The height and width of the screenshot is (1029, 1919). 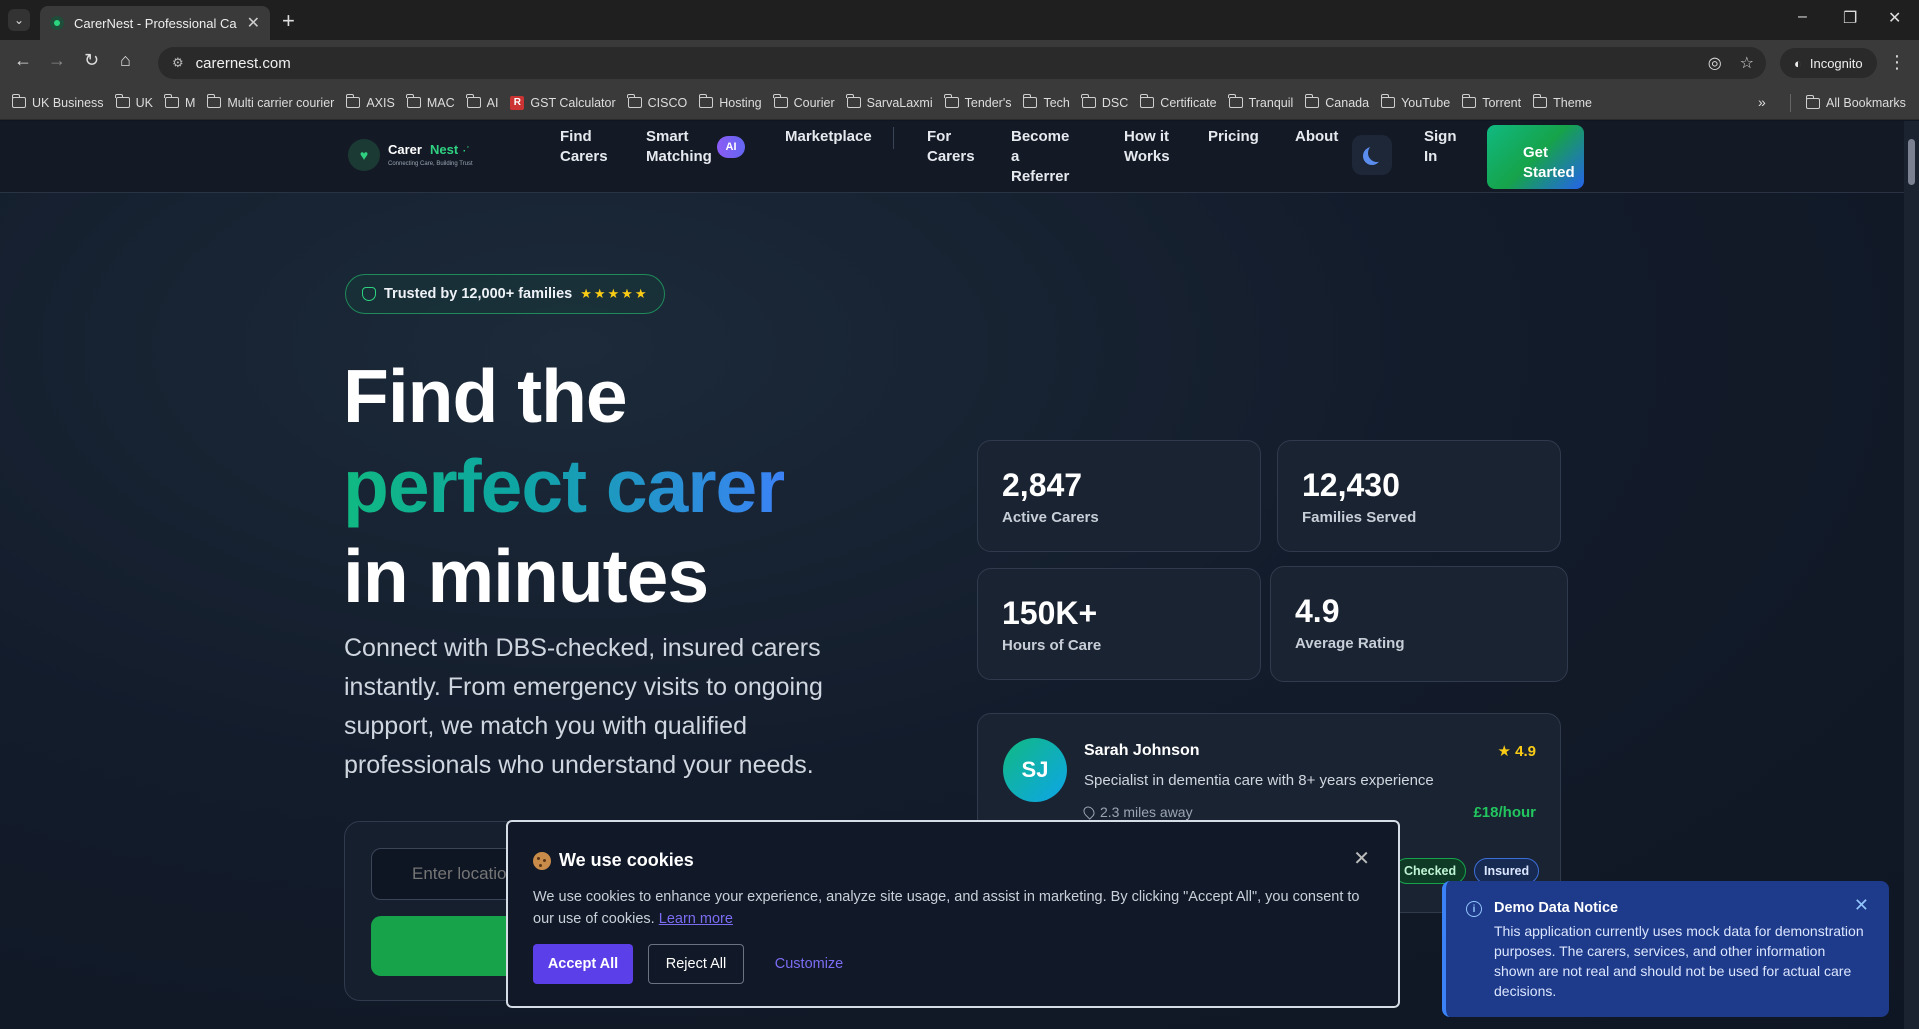 I want to click on stat-label: Families Served, so click(x=1359, y=517).